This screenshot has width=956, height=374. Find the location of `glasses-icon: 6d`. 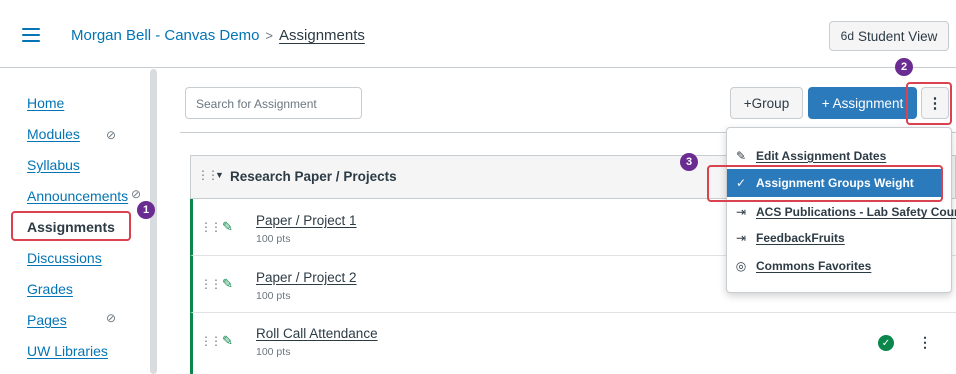

glasses-icon: 6d is located at coordinates (847, 36).